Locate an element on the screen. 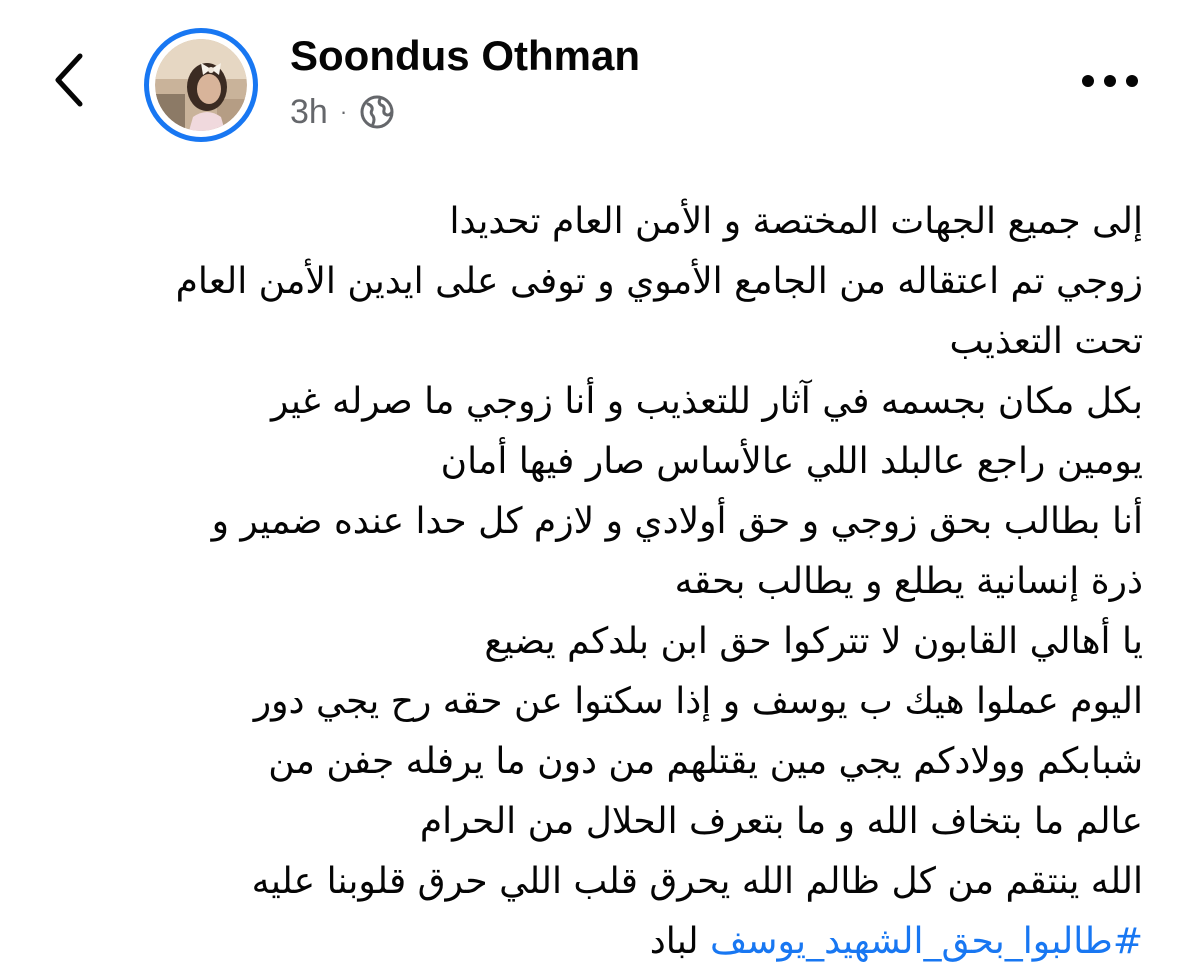  post-line: ذرة إنسانية يطلع و يطالب بحقه is located at coordinates (908, 581).